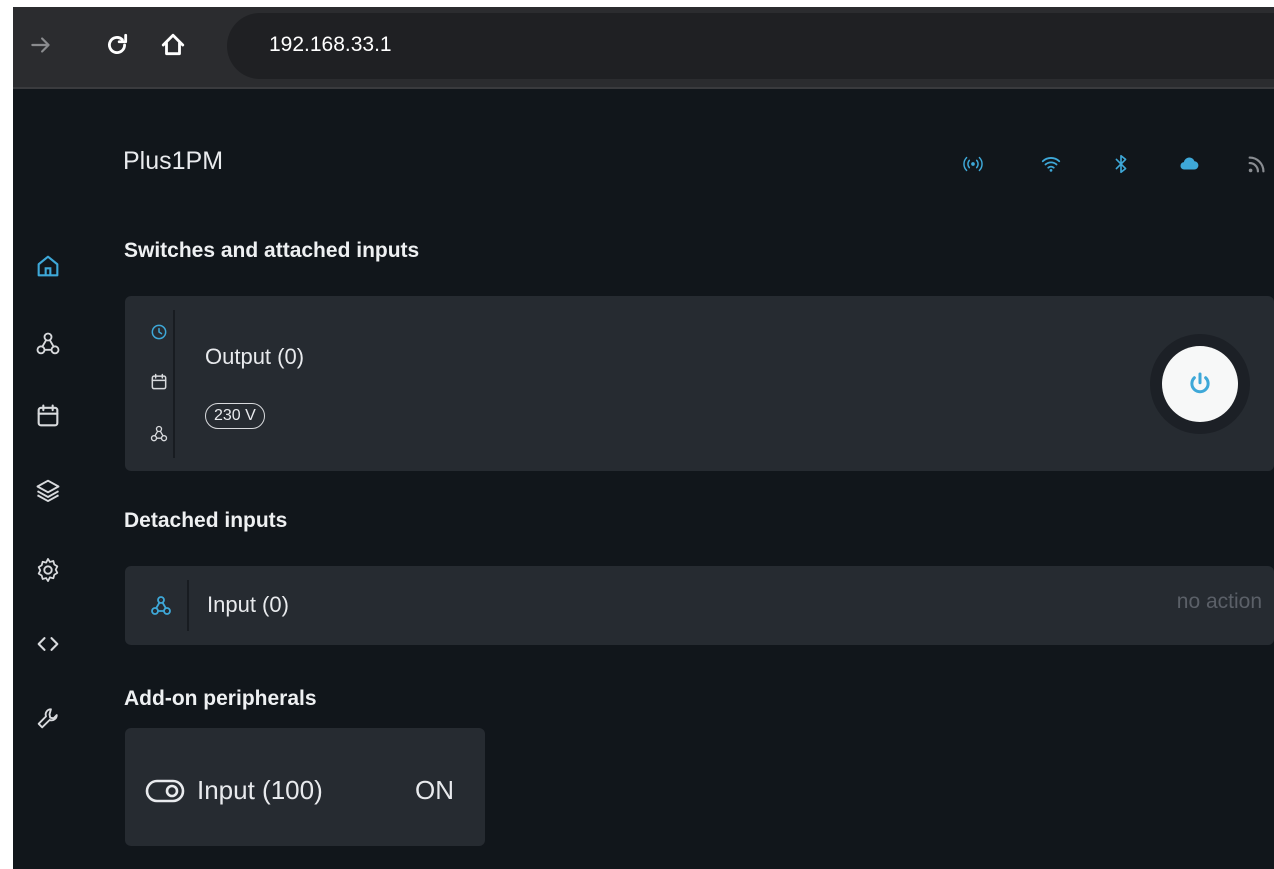 This screenshot has width=1274, height=869. I want to click on detached-input-side, so click(165, 605).